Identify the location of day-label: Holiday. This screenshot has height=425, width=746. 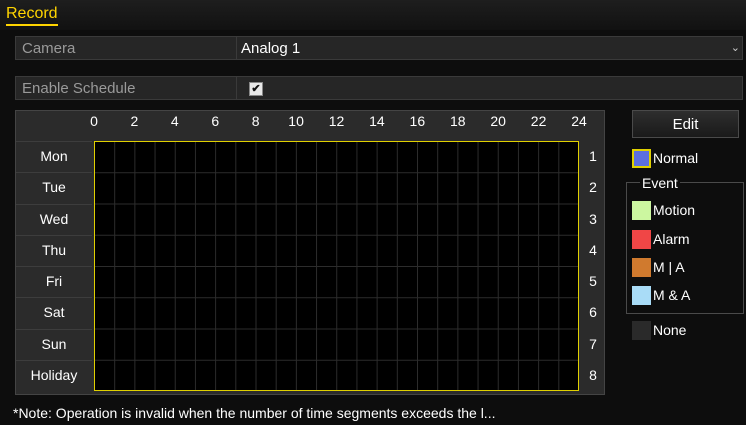
(54, 374).